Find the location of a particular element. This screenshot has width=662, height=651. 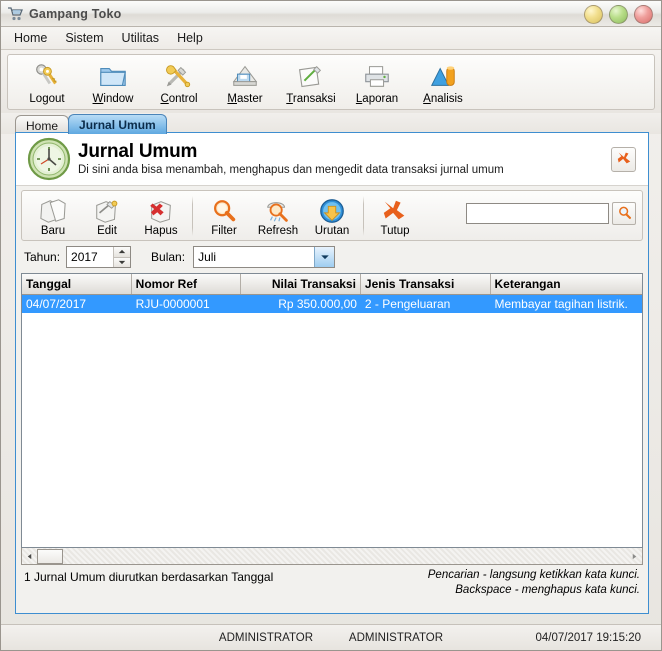

folder-icon is located at coordinates (113, 76).